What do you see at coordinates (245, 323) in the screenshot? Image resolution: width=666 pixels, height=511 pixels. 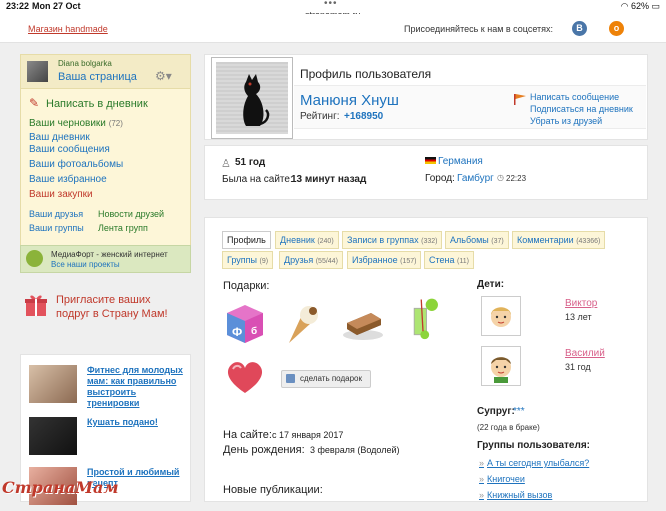 I see `block-gift-icon: Ф б` at bounding box center [245, 323].